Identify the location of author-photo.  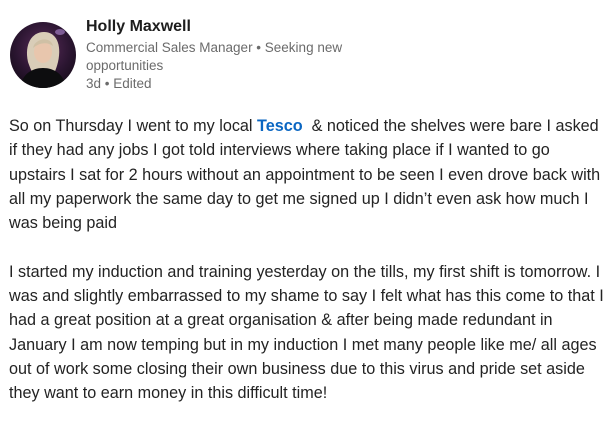
(43, 55).